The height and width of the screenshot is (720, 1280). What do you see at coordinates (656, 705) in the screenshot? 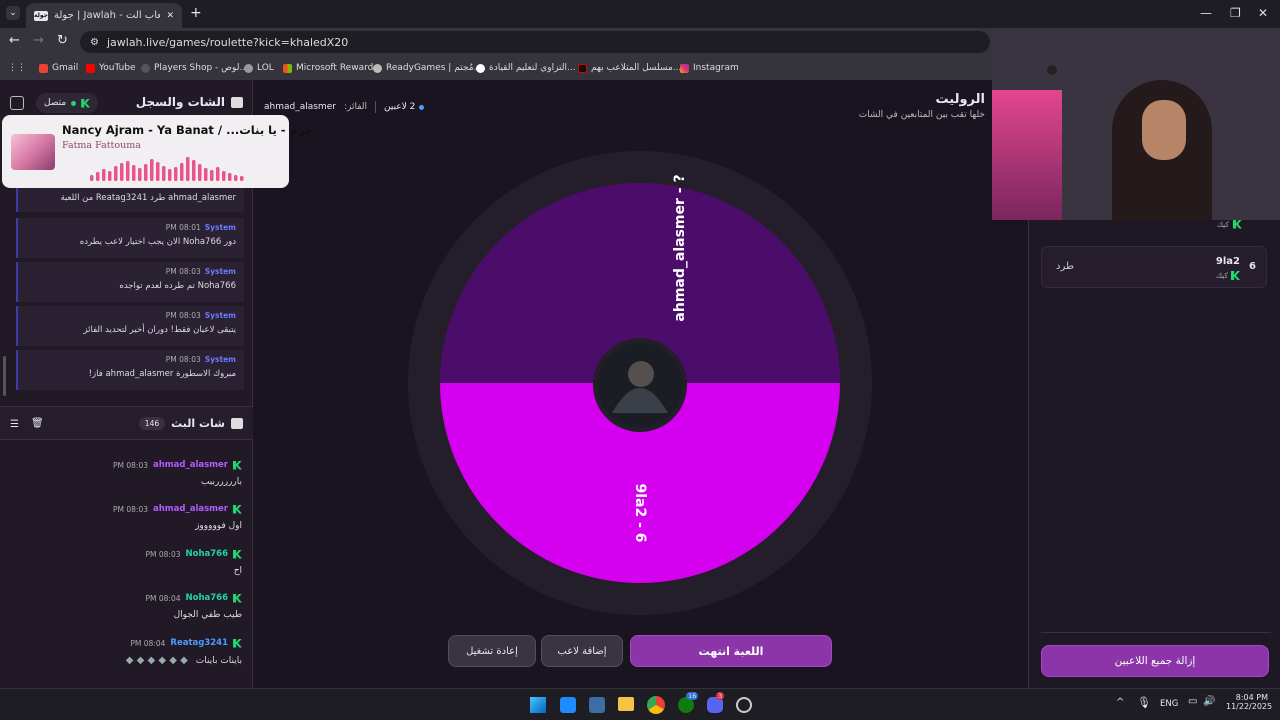
I see `chrome-icon` at bounding box center [656, 705].